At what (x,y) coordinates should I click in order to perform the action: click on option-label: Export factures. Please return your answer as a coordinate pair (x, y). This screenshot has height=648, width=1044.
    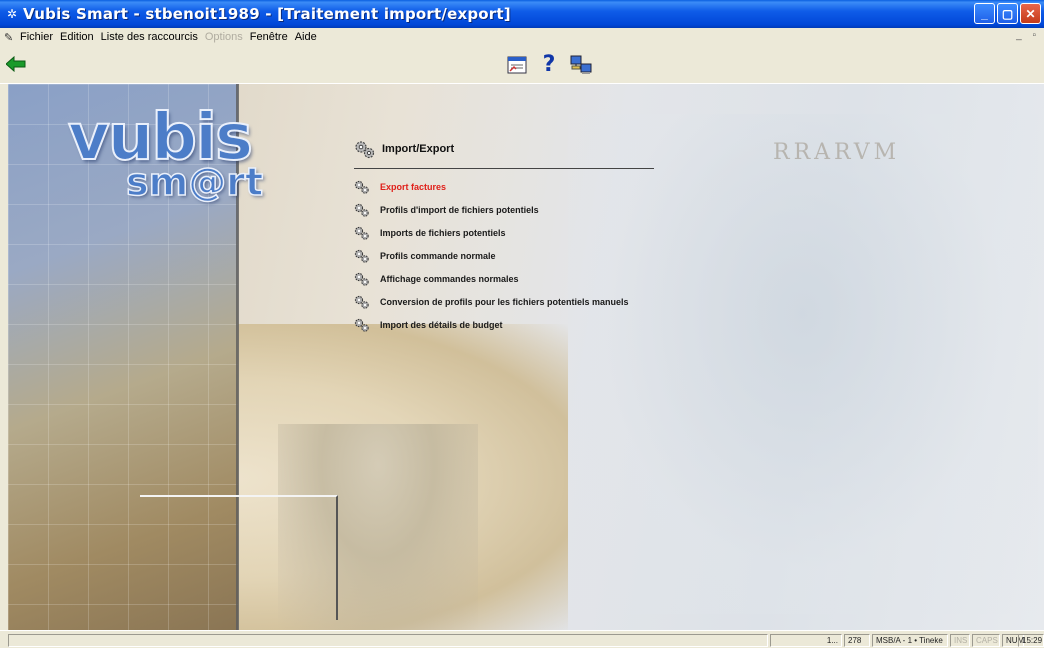
    Looking at the image, I should click on (413, 186).